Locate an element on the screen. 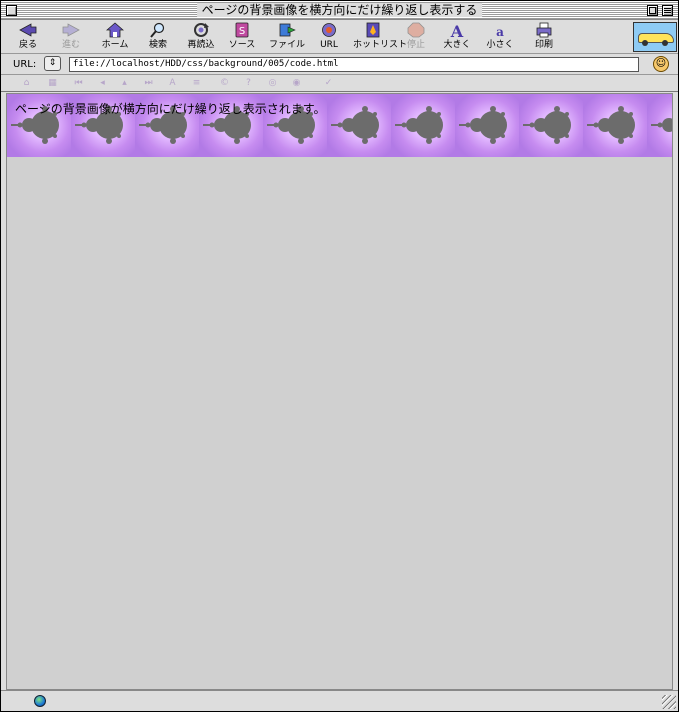 The height and width of the screenshot is (712, 679). url-button: URL is located at coordinates (329, 37).